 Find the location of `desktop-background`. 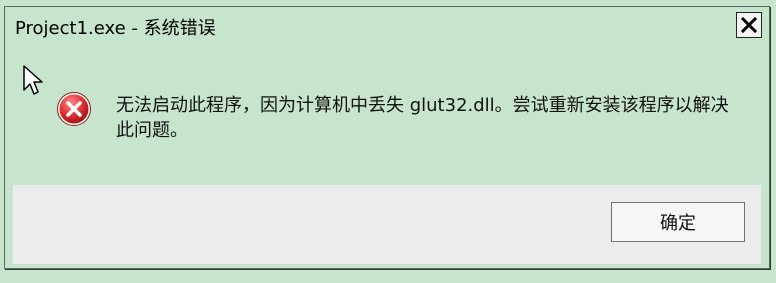

desktop-background is located at coordinates (388, 277).